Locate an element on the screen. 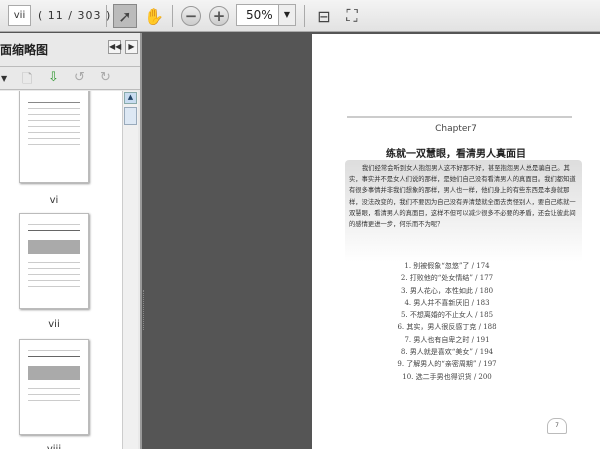 This screenshot has height=449, width=600. fit-width-icon: ⊟ is located at coordinates (324, 16).